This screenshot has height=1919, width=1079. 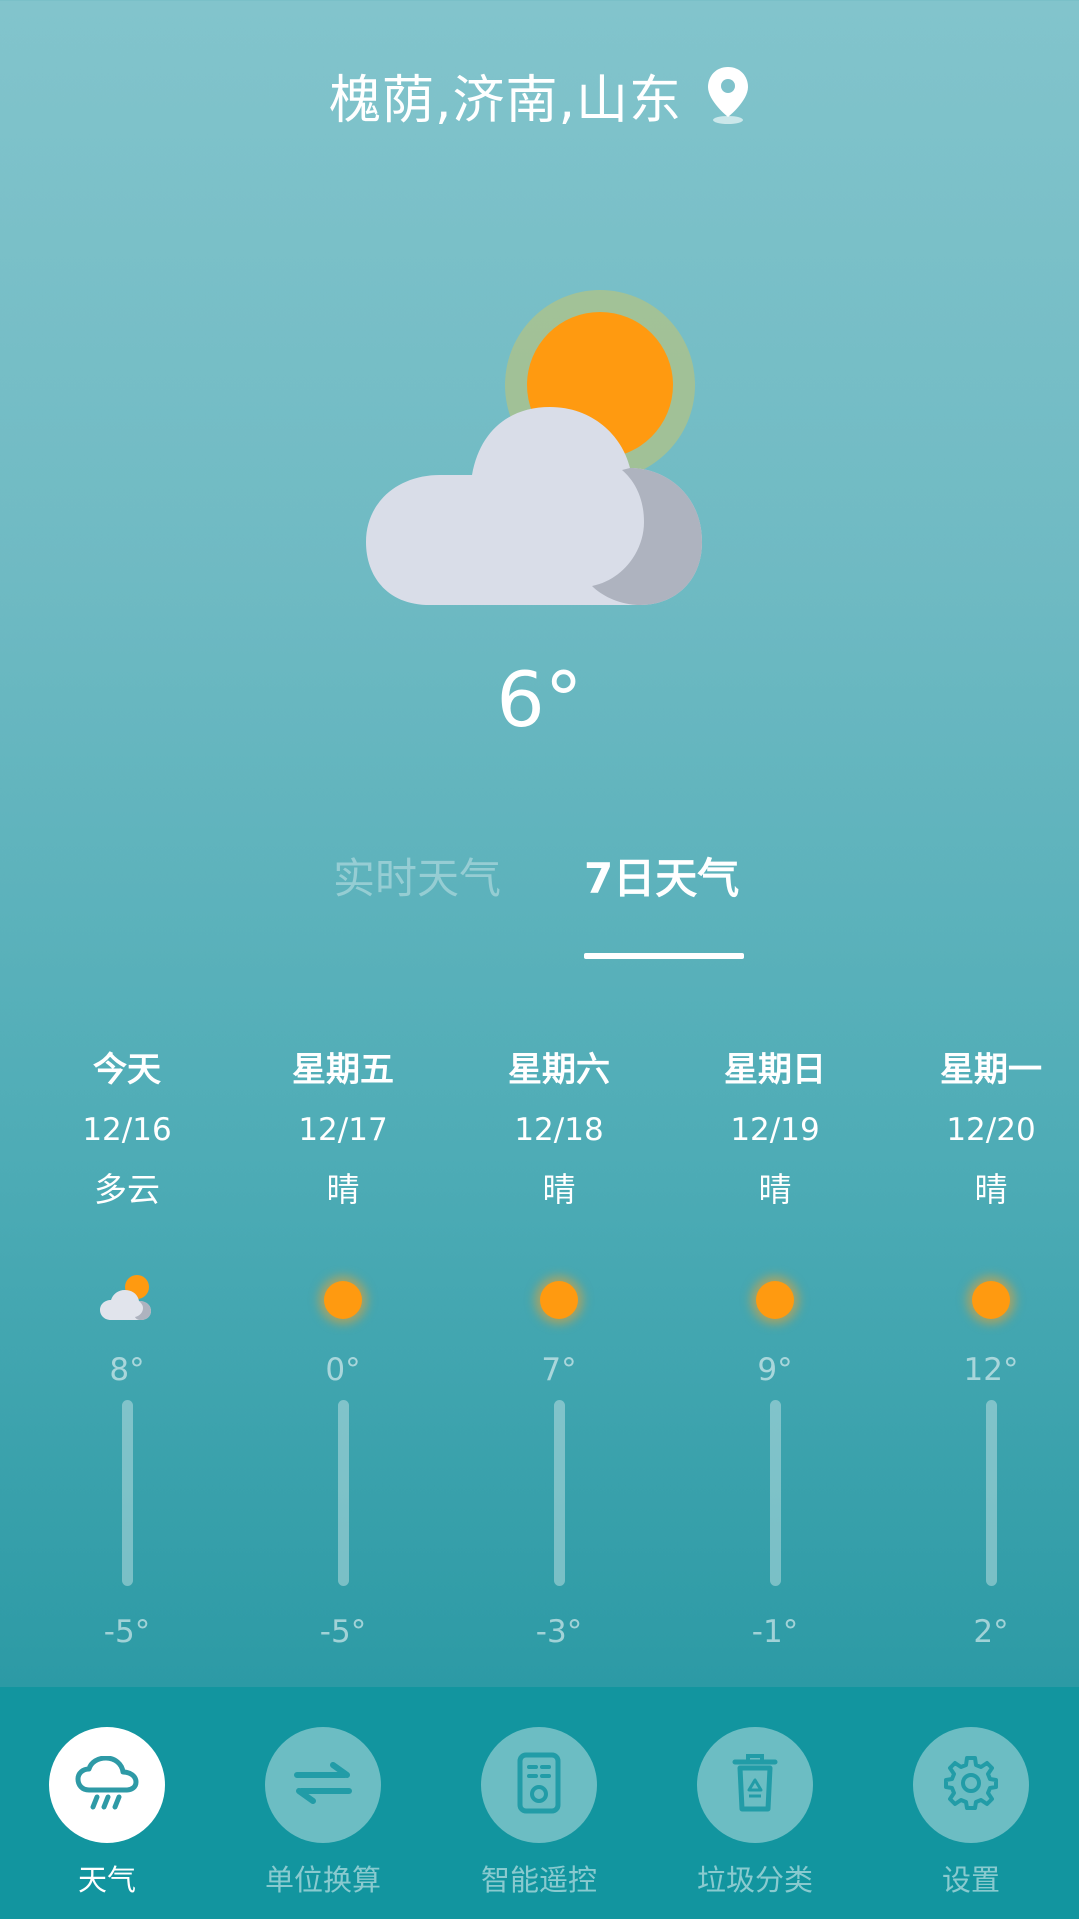 What do you see at coordinates (127, 1130) in the screenshot?
I see `forecast-date: 12/16` at bounding box center [127, 1130].